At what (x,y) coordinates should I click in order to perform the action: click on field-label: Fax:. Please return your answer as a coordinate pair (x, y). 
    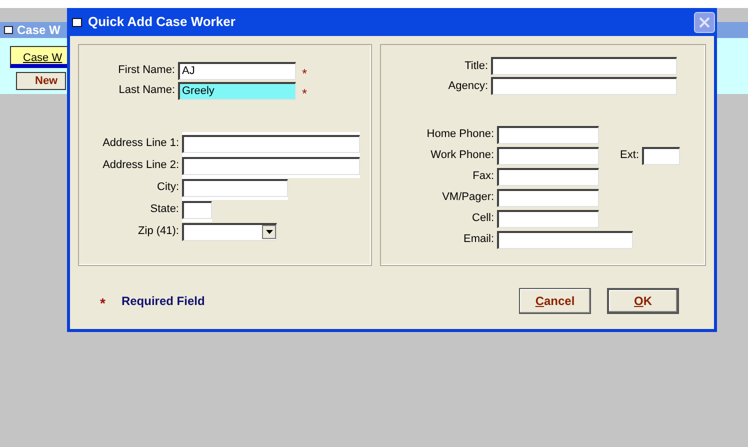
    Looking at the image, I should click on (484, 176).